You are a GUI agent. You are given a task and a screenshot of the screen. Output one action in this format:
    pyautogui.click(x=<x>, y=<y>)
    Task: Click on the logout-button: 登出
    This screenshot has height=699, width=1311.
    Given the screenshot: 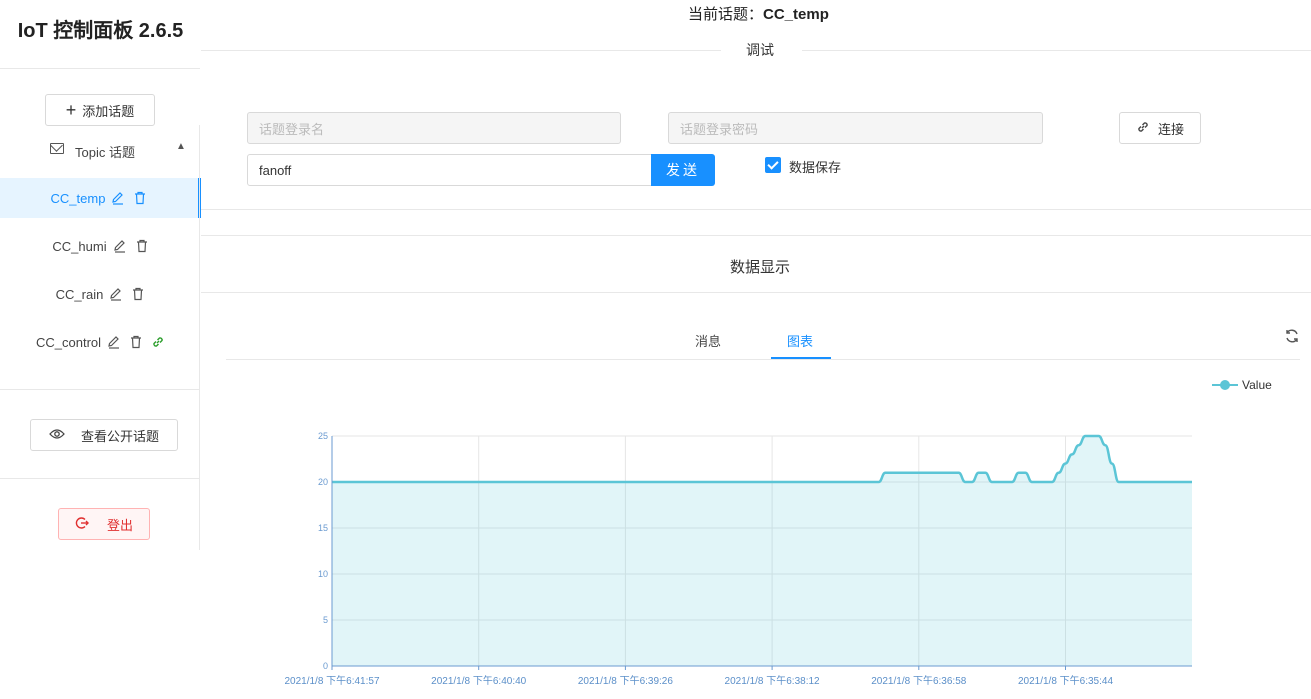 What is the action you would take?
    pyautogui.click(x=104, y=524)
    